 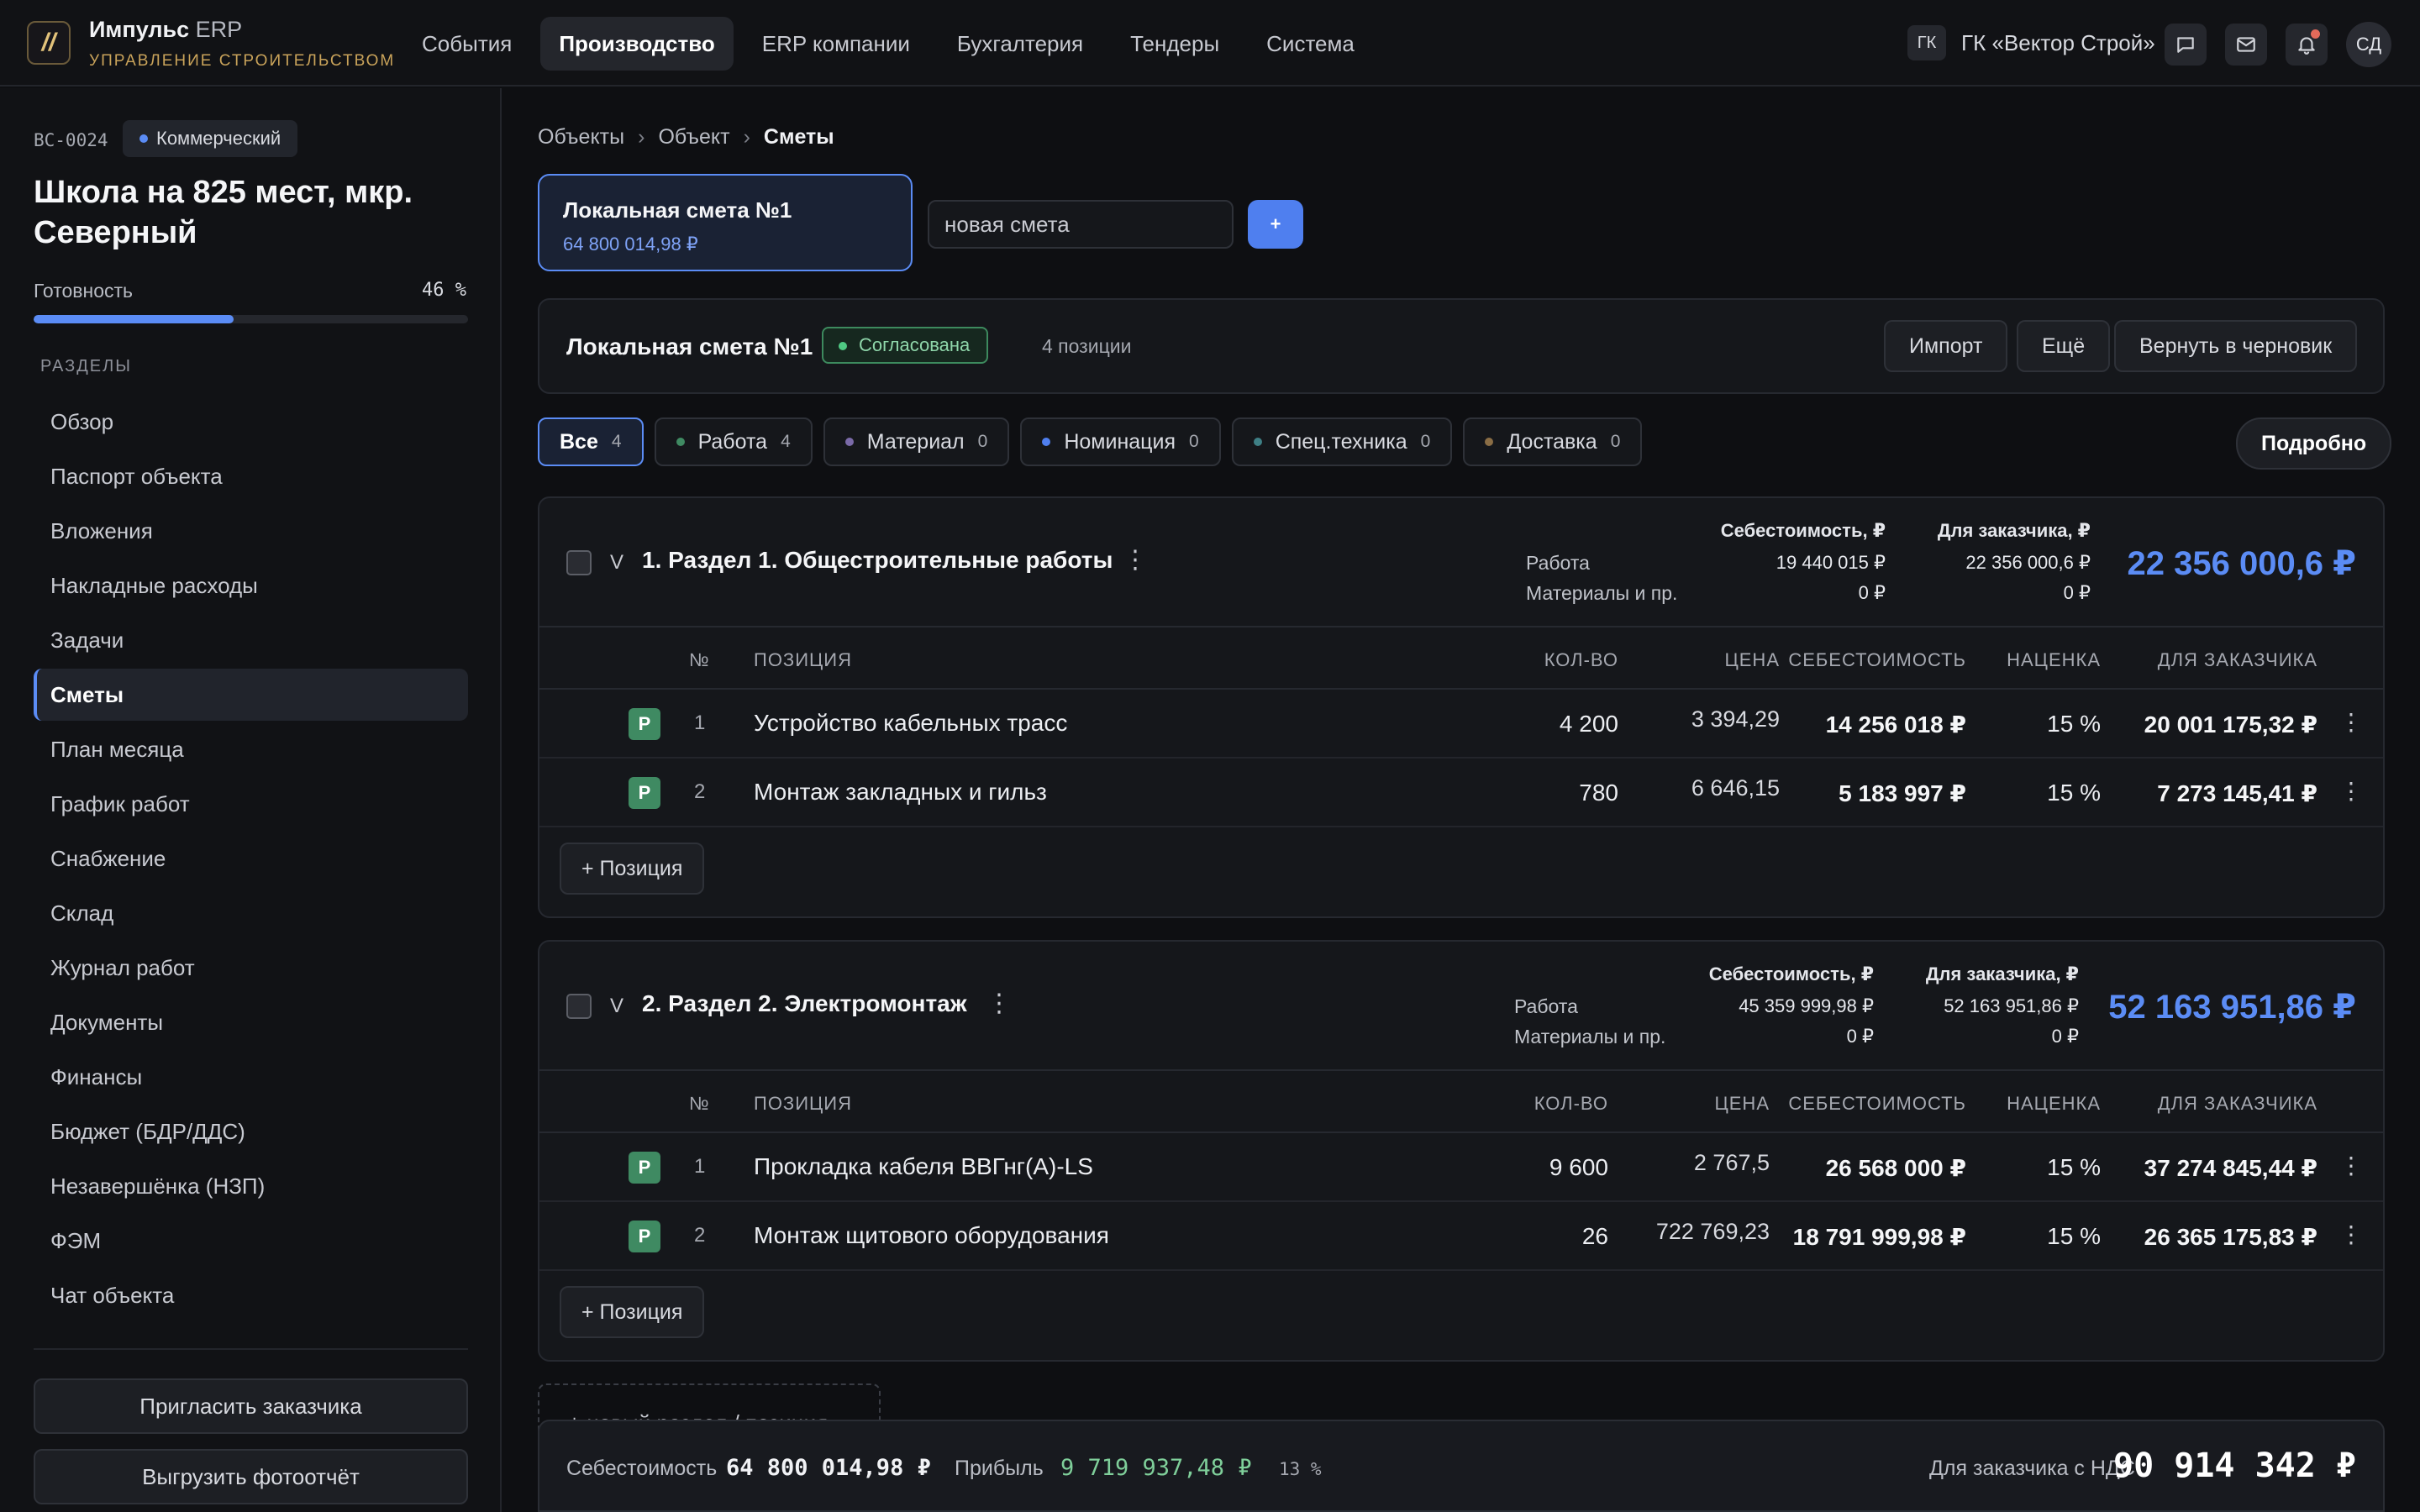 I want to click on breadcrumb-object: Объект, so click(x=693, y=137).